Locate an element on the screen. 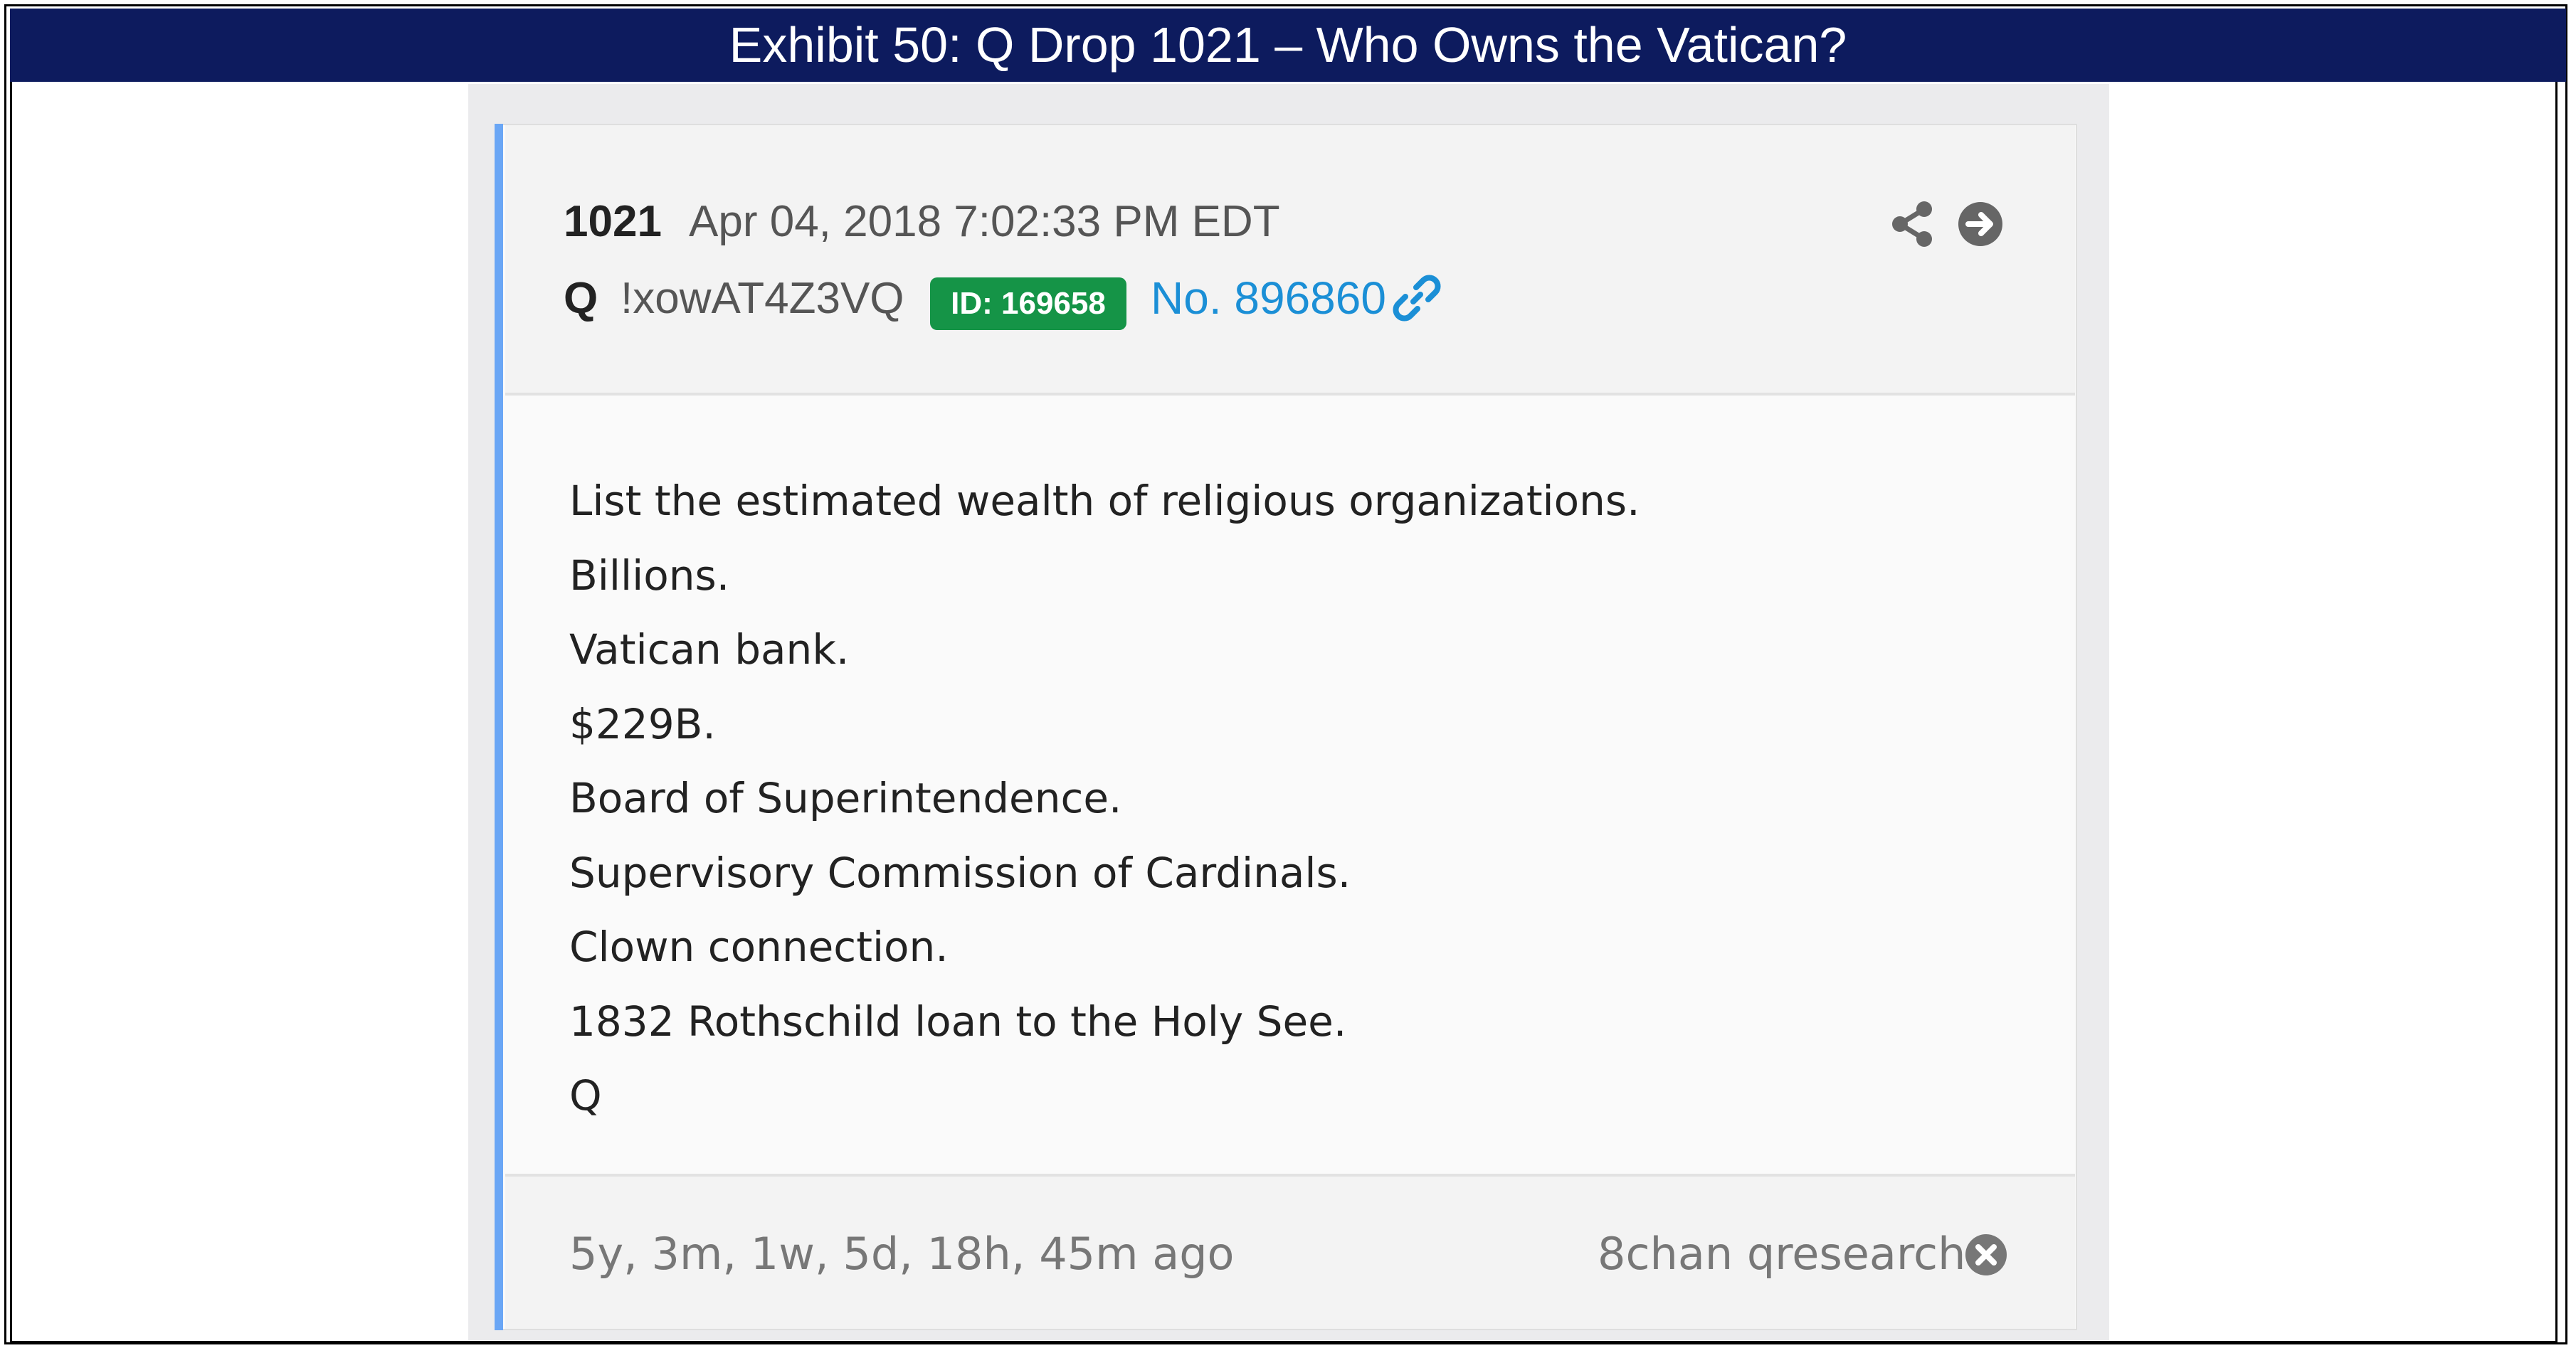  body-line: Board of Superintendence. is located at coordinates (846, 798).